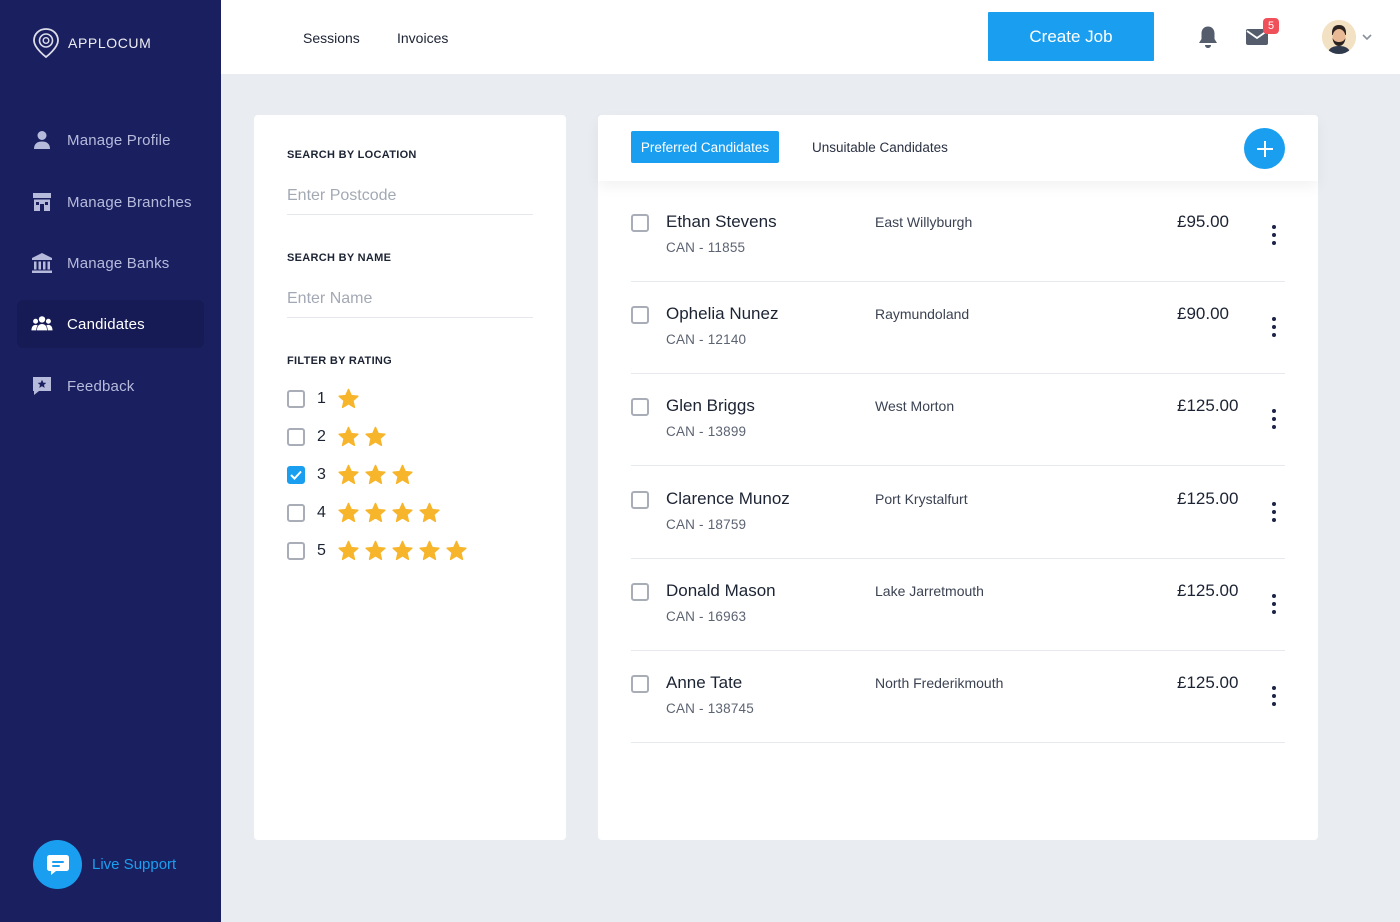 This screenshot has width=1400, height=922. What do you see at coordinates (958, 420) in the screenshot?
I see `candidate-row: Glen Briggs CAN - 13899 West Morton £125.00` at bounding box center [958, 420].